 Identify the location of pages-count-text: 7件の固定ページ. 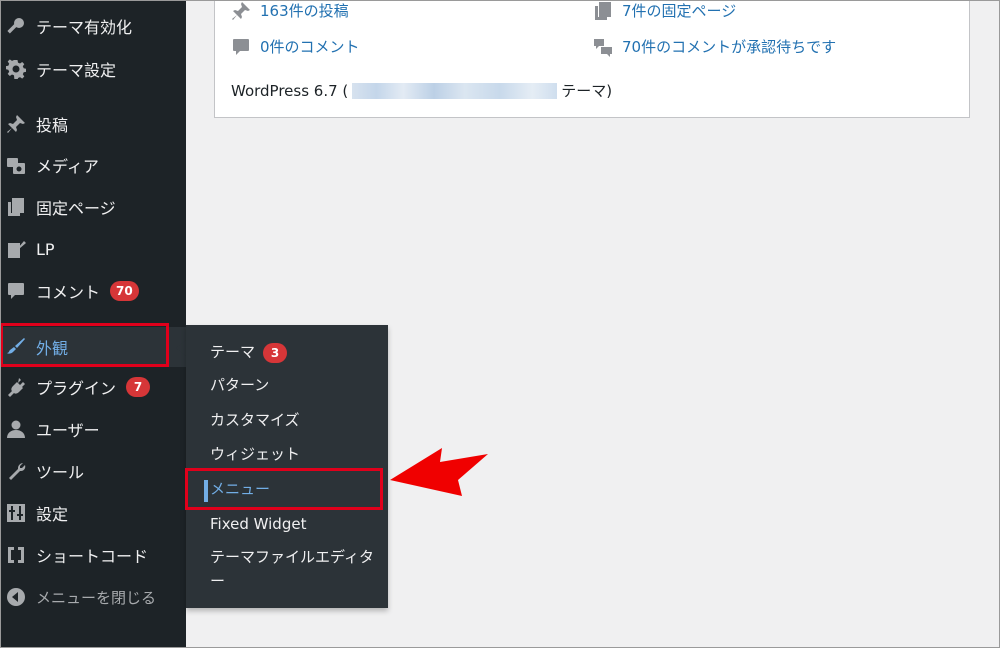
(679, 11).